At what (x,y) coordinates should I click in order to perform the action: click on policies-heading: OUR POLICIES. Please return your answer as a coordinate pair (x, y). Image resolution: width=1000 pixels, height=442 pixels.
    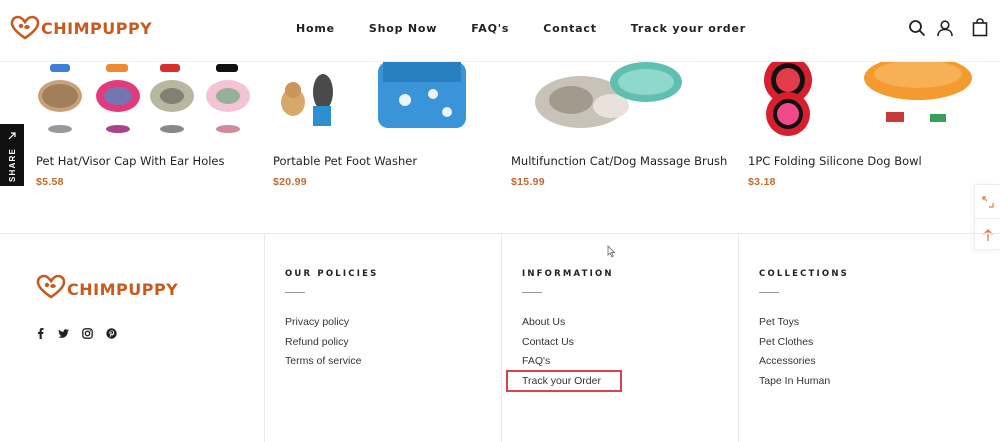
    Looking at the image, I should click on (332, 274).